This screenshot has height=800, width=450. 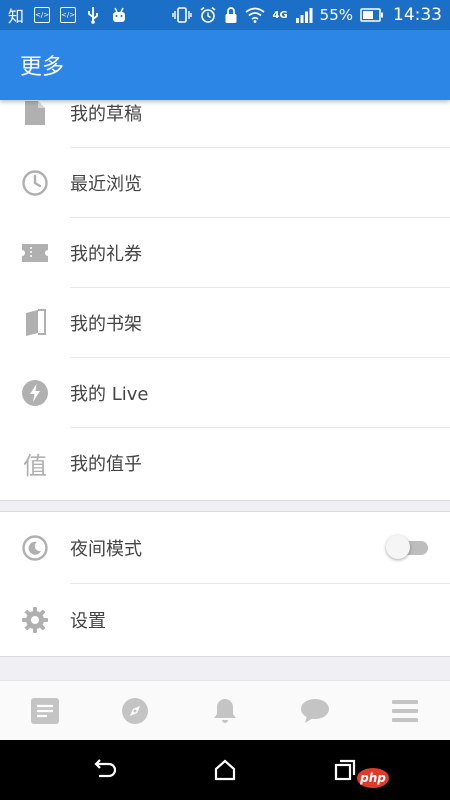 I want to click on signal-icon, so click(x=304, y=15).